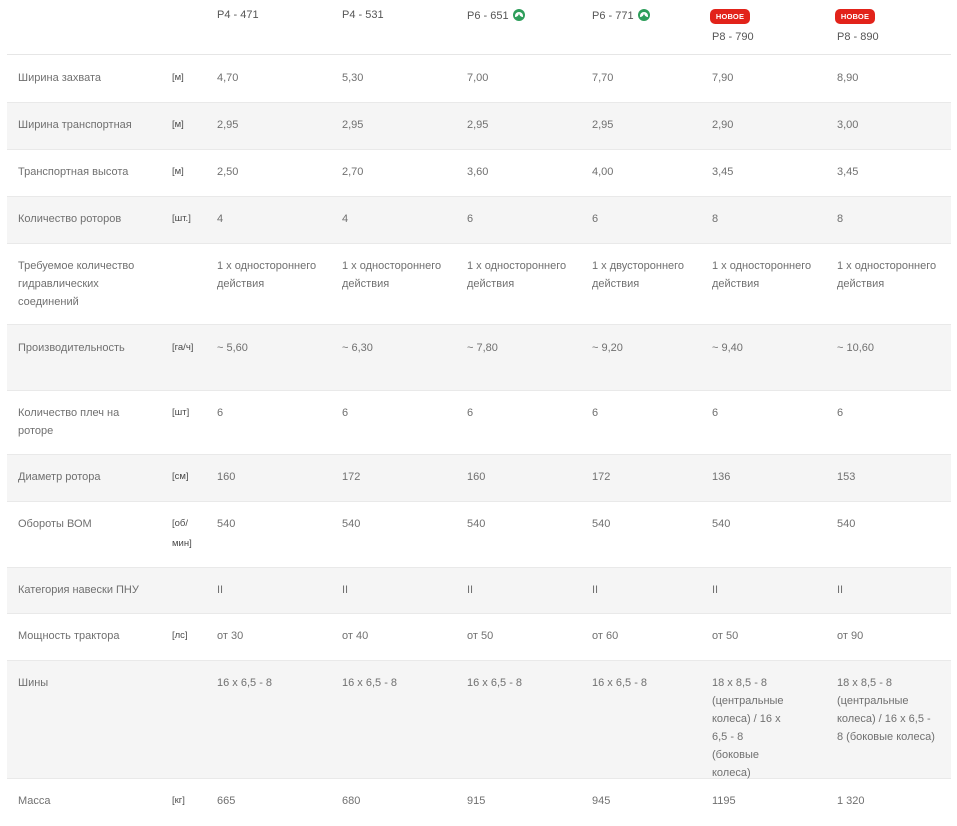 The image size is (957, 826). Describe the element at coordinates (55, 524) in the screenshot. I see `row-label: Обороты ВОМ` at that location.